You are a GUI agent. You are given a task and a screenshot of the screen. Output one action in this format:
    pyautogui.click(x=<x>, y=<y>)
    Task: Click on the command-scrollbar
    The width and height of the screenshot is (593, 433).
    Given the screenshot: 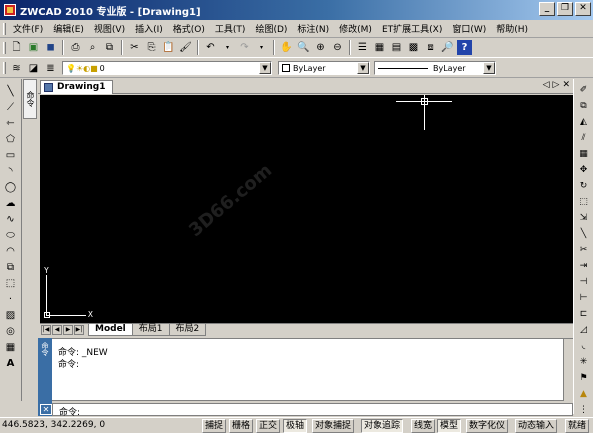 What is the action you would take?
    pyautogui.click(x=568, y=370)
    